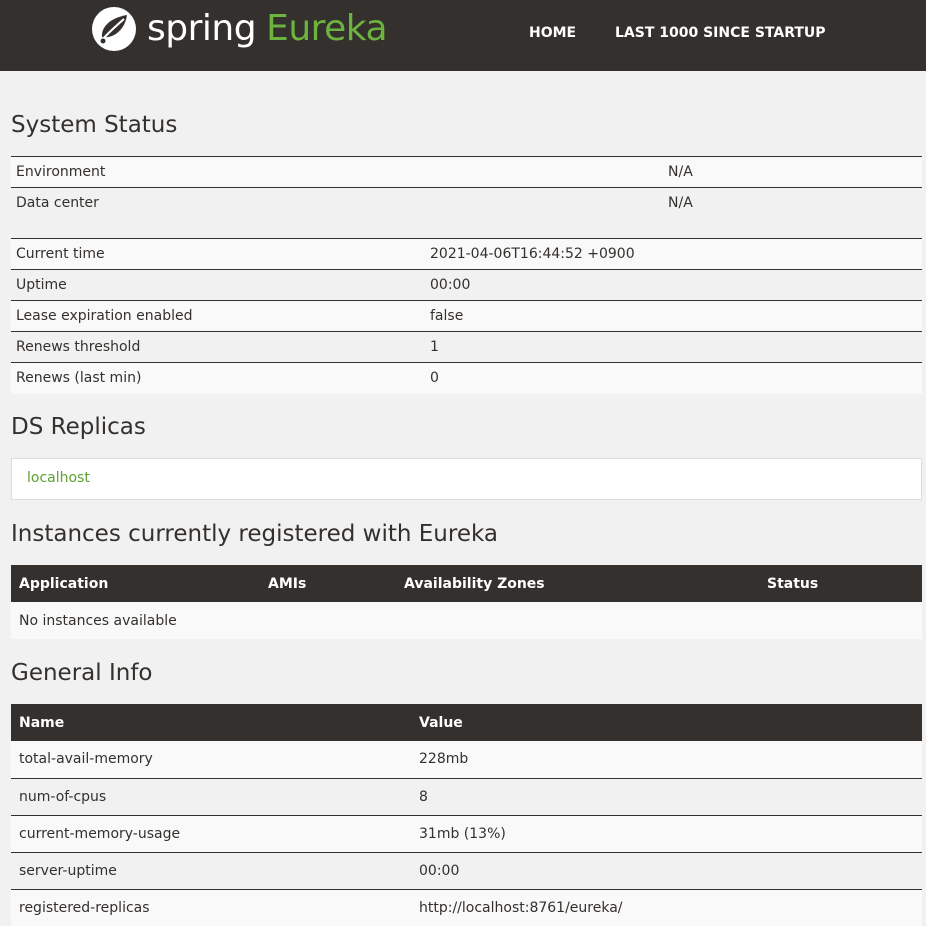  I want to click on no-instances-message: No instances available, so click(466, 620).